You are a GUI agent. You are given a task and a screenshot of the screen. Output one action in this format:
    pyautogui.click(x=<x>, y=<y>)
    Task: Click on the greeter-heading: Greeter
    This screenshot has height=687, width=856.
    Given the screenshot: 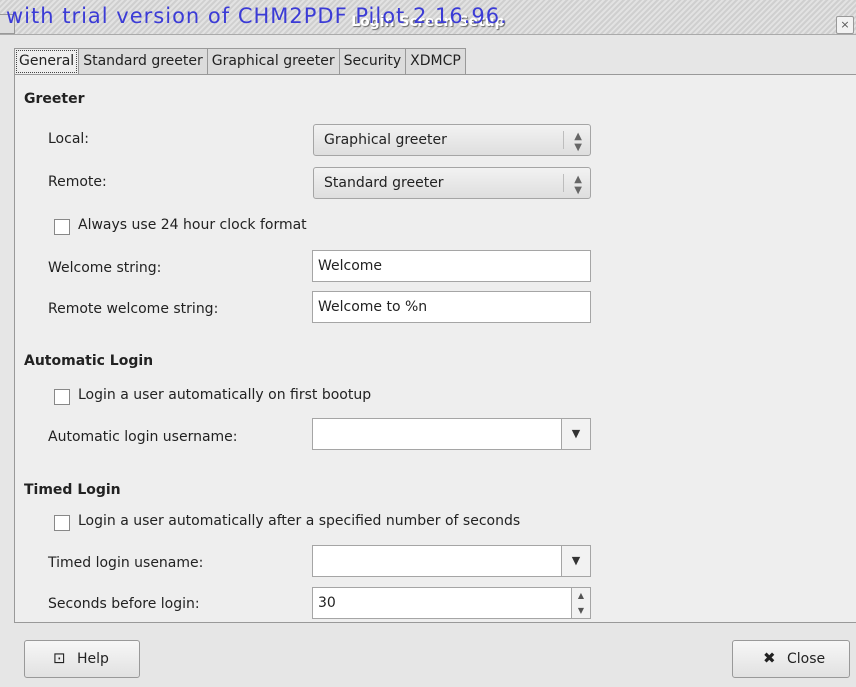 What is the action you would take?
    pyautogui.click(x=54, y=99)
    